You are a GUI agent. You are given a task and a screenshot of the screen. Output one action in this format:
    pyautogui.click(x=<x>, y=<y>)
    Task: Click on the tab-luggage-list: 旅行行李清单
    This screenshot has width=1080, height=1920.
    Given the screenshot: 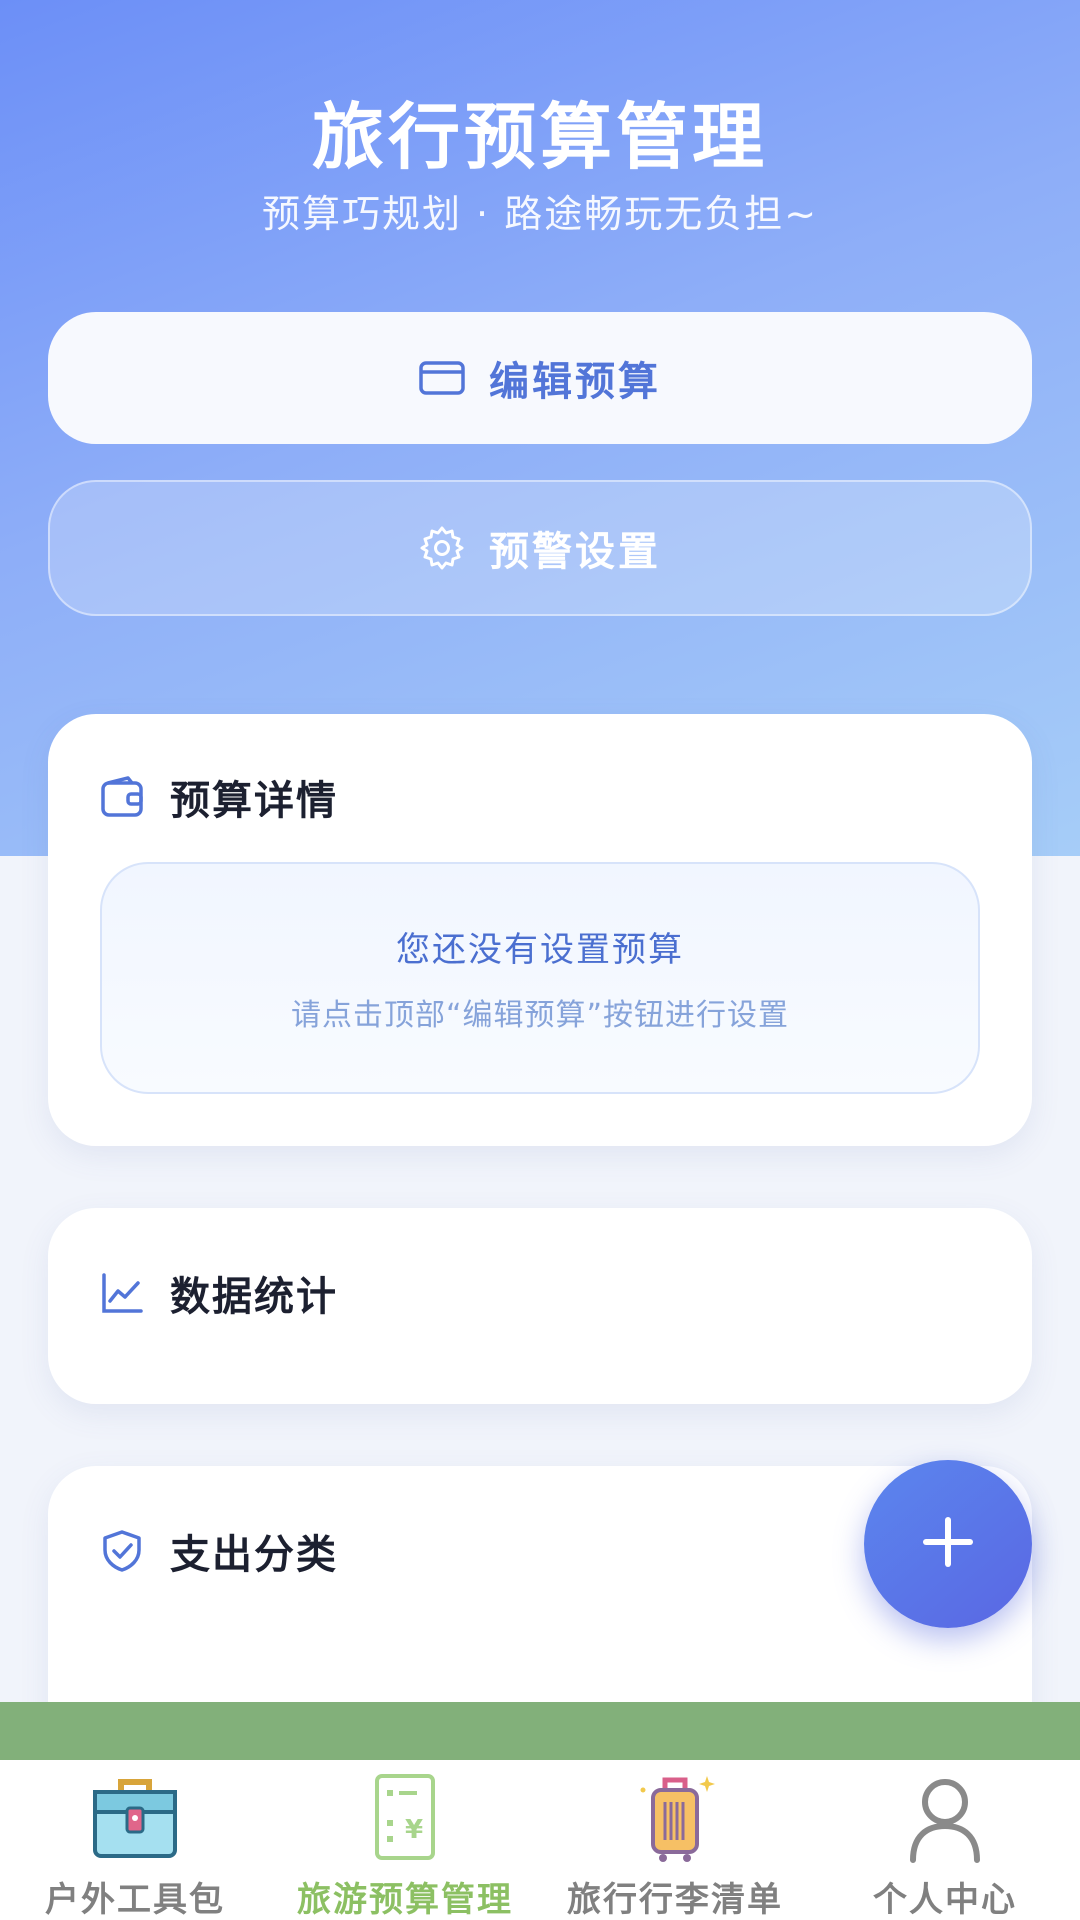 What is the action you would take?
    pyautogui.click(x=675, y=1840)
    